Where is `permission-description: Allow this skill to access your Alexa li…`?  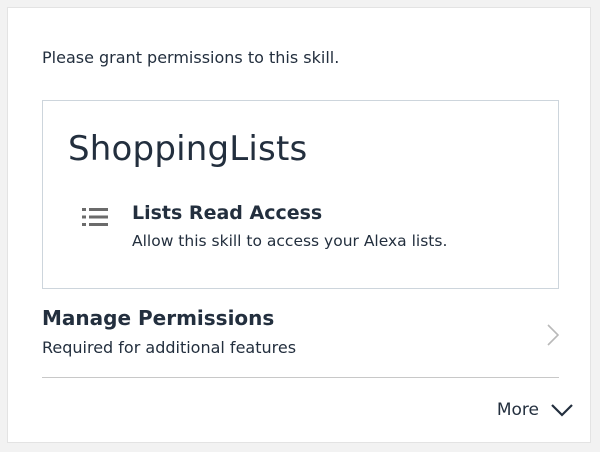
permission-description: Allow this skill to access your Alexa li… is located at coordinates (290, 241).